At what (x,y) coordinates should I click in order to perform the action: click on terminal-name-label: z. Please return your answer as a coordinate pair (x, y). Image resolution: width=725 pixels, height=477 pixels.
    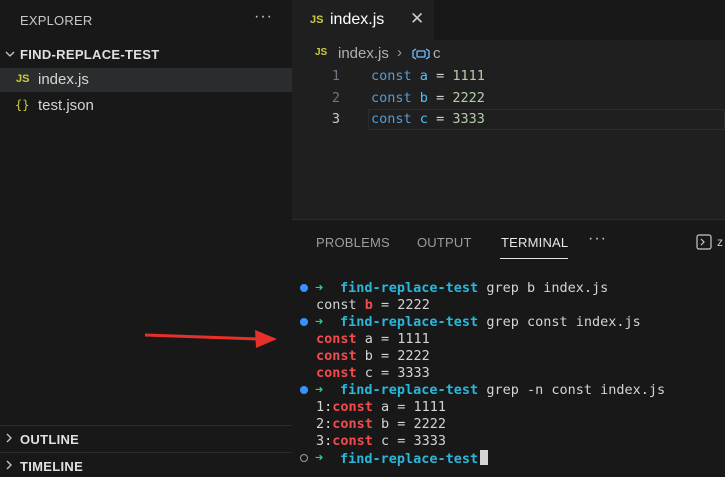
    Looking at the image, I should click on (720, 242).